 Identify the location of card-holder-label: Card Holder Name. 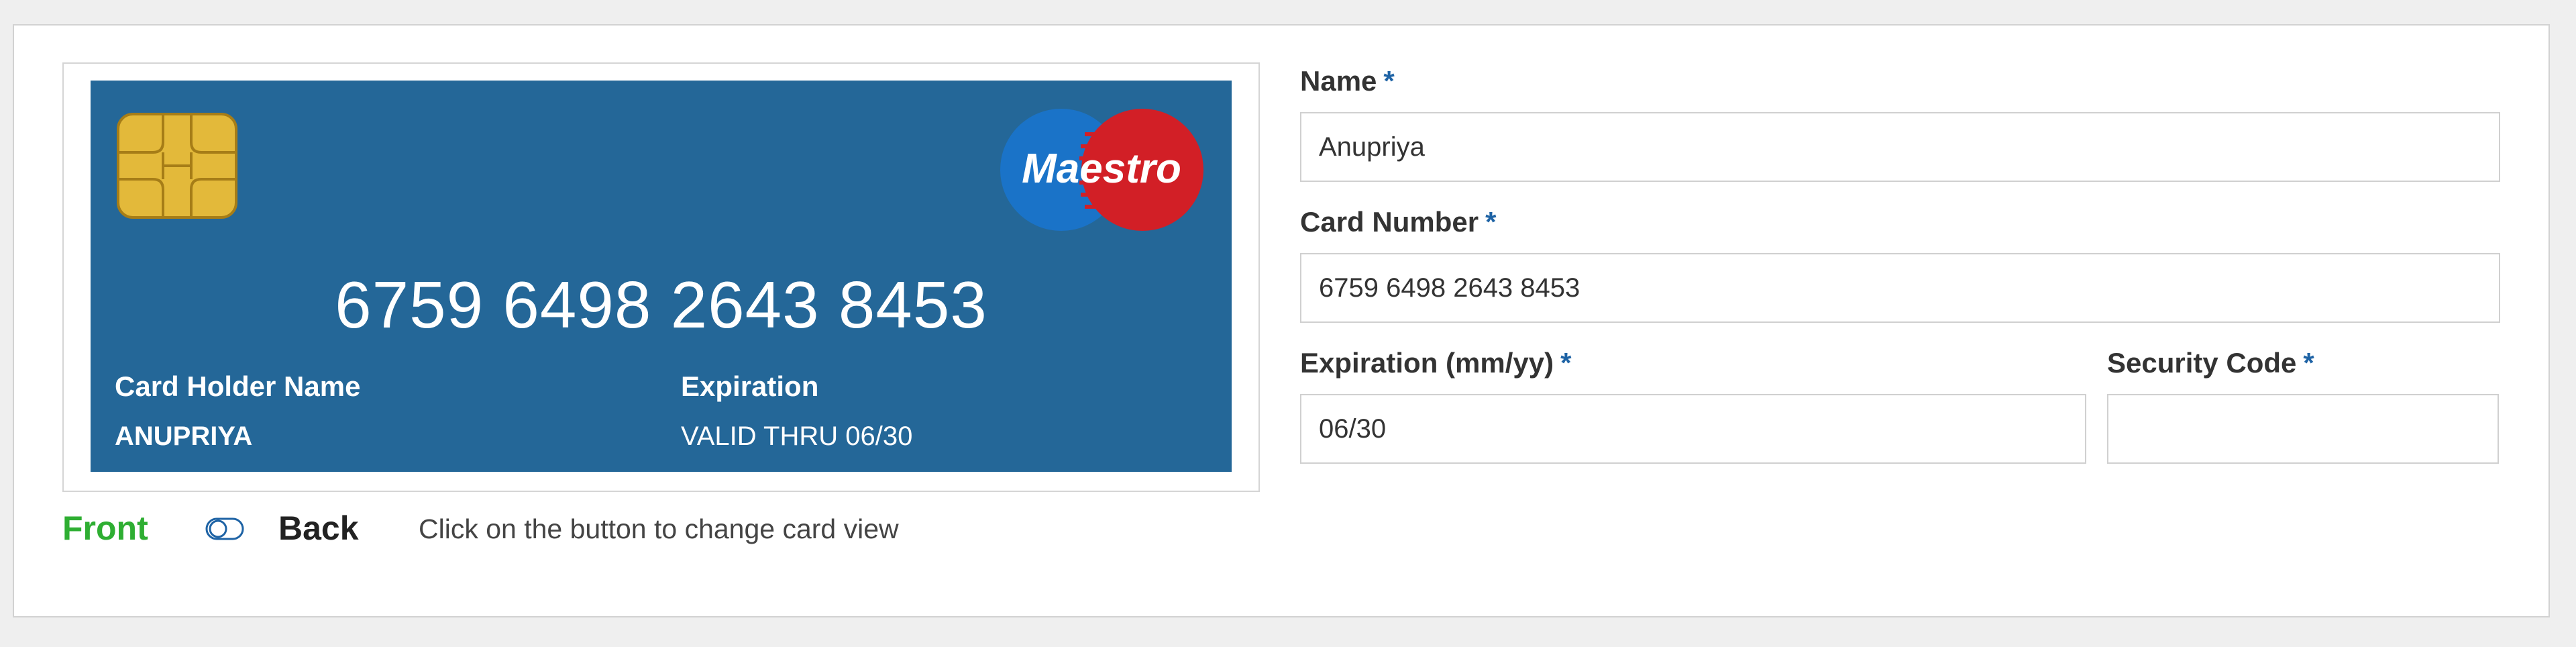
(238, 386).